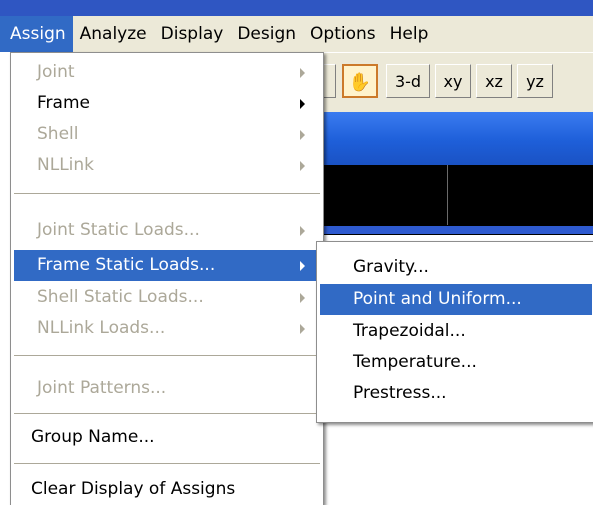 The image size is (593, 505). Describe the element at coordinates (409, 34) in the screenshot. I see `menu-help: Help` at that location.